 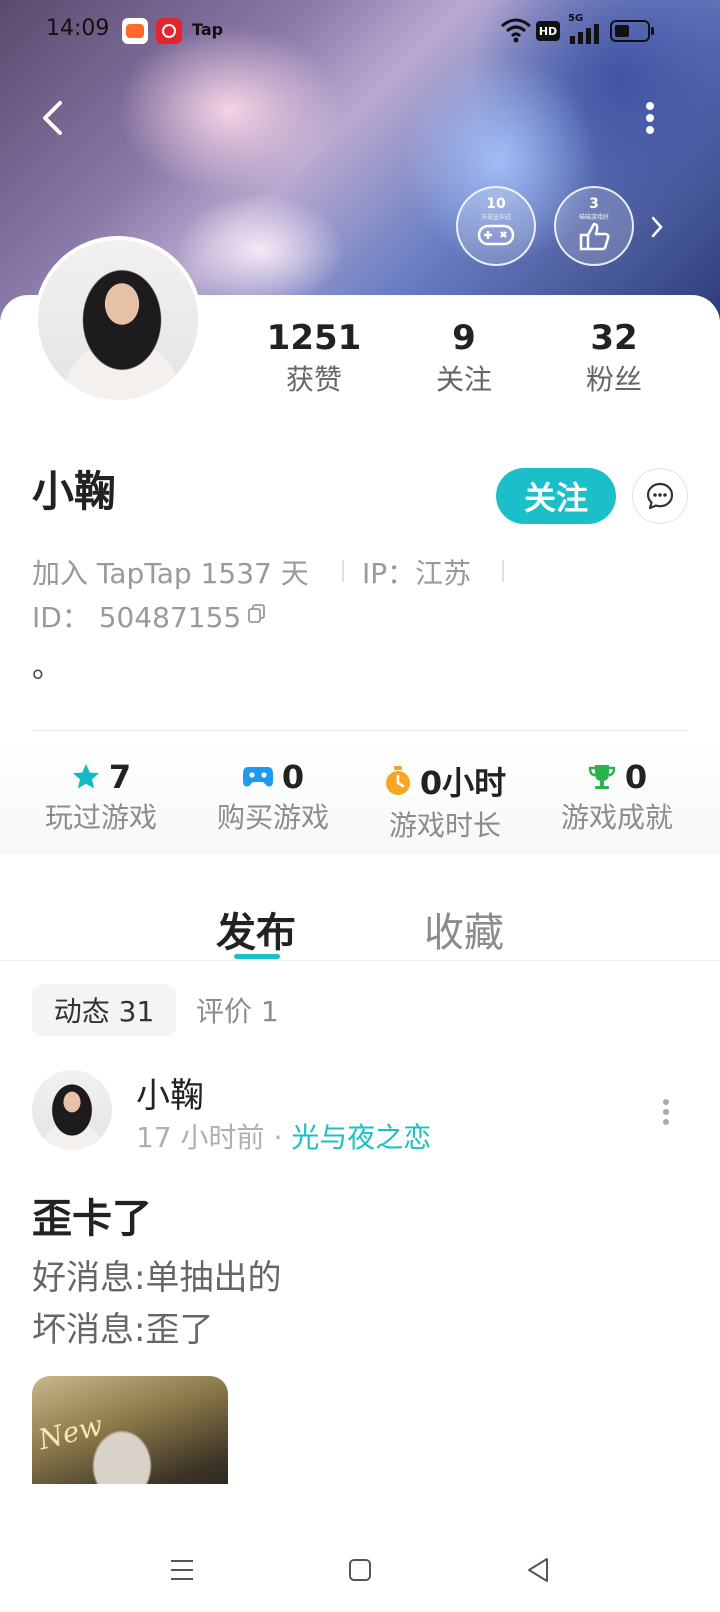 I want to click on signal-icon: 5G, so click(x=585, y=29).